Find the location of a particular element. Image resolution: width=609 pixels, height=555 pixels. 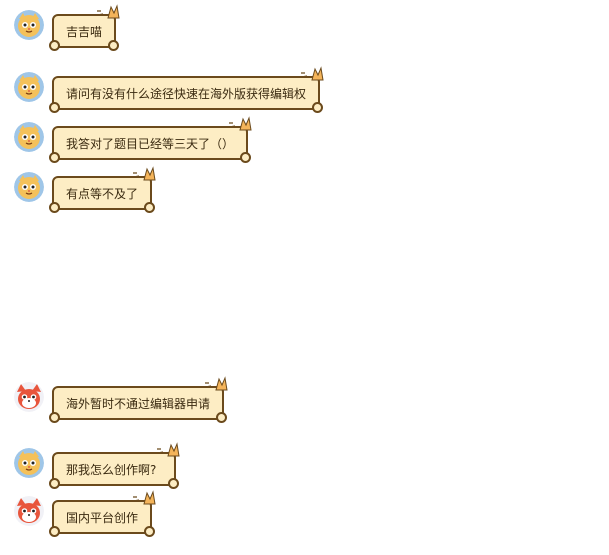

message-bubble: 那我怎么创作啊? is located at coordinates (114, 465).